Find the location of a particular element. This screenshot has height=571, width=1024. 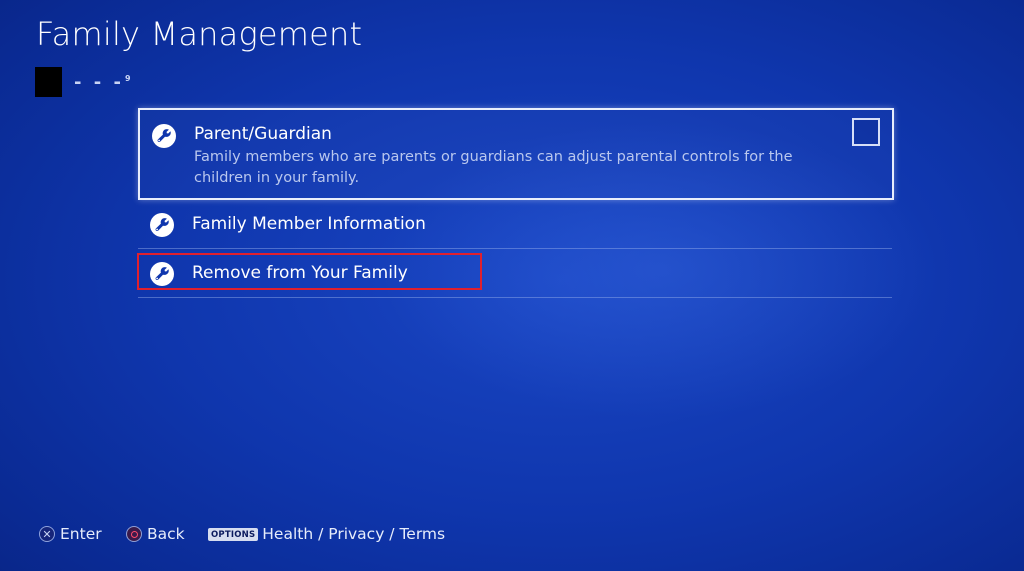

menu-item-remove-from-family: Remove from Your Family is located at coordinates (516, 273).